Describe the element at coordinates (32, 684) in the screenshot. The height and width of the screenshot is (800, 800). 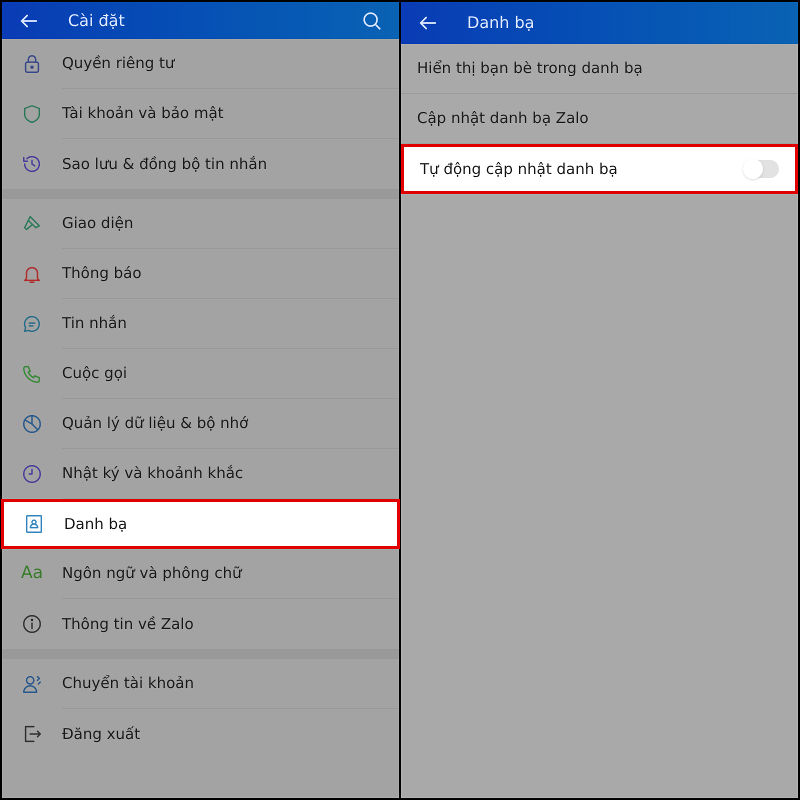
I see `switch-account-icon` at that location.